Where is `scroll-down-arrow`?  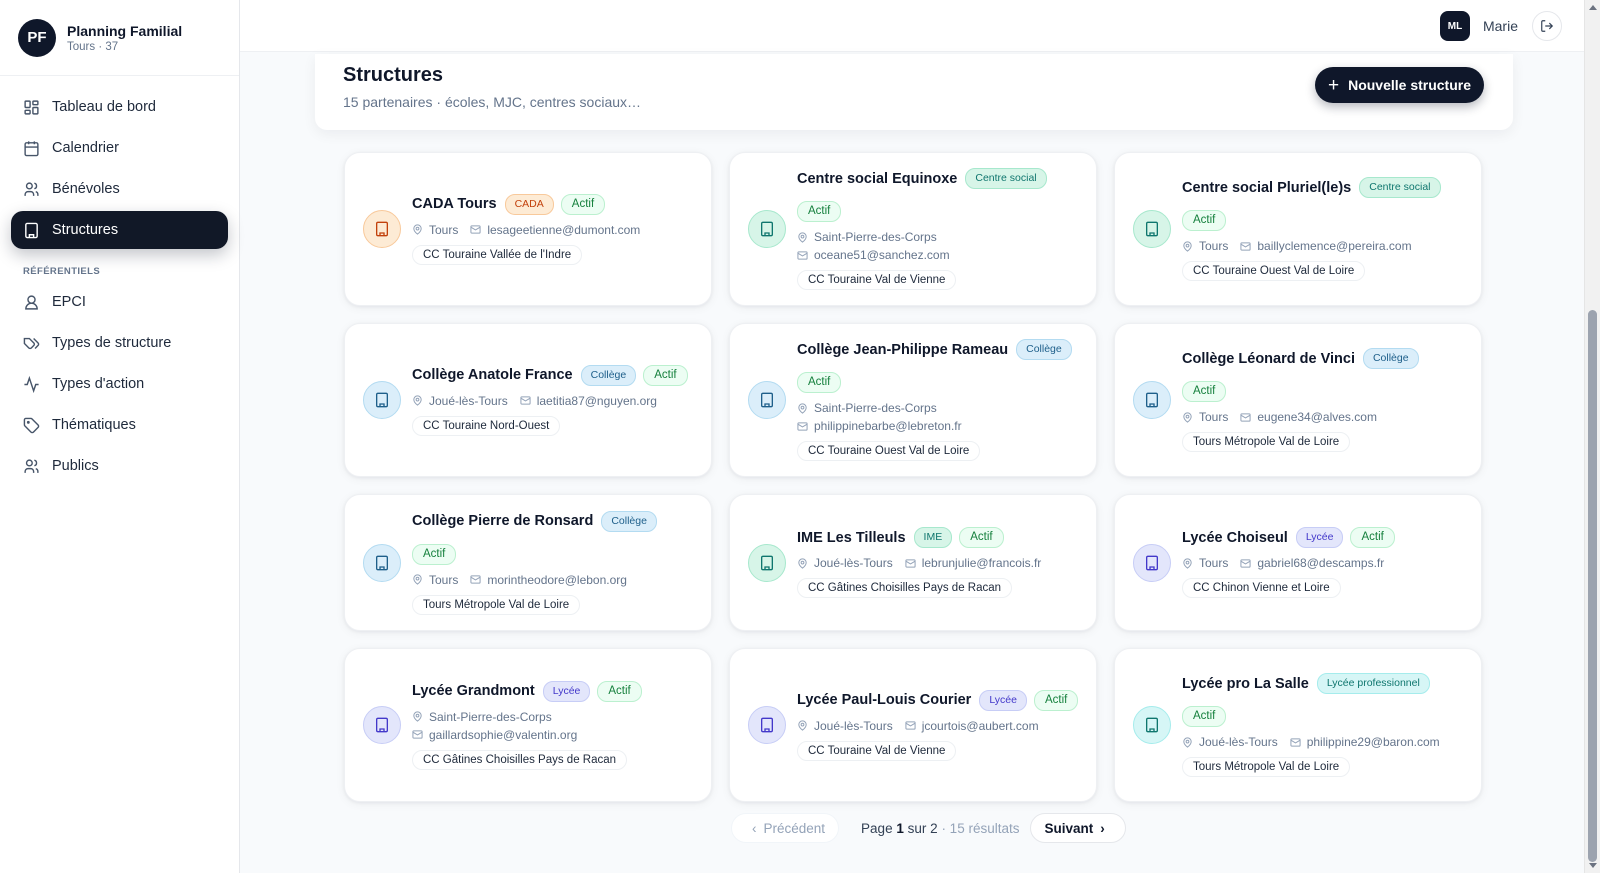 scroll-down-arrow is located at coordinates (1593, 865).